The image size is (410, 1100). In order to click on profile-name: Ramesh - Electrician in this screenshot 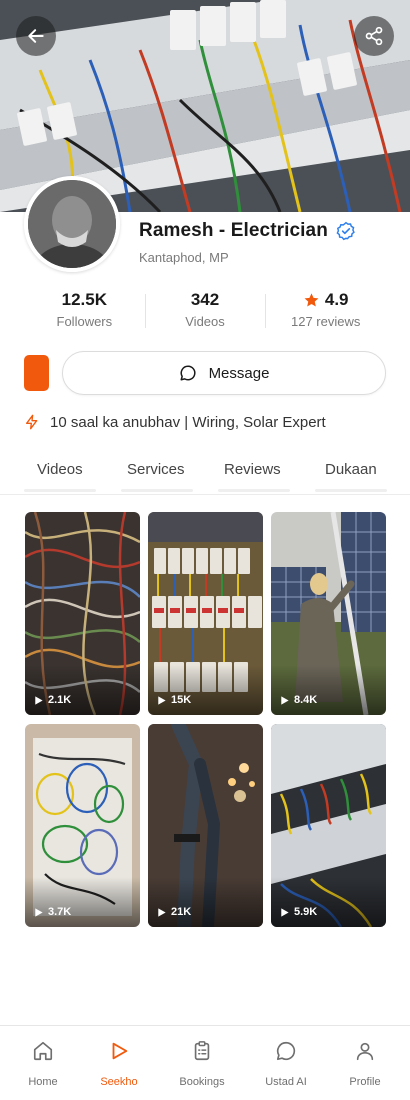, I will do `click(233, 230)`.